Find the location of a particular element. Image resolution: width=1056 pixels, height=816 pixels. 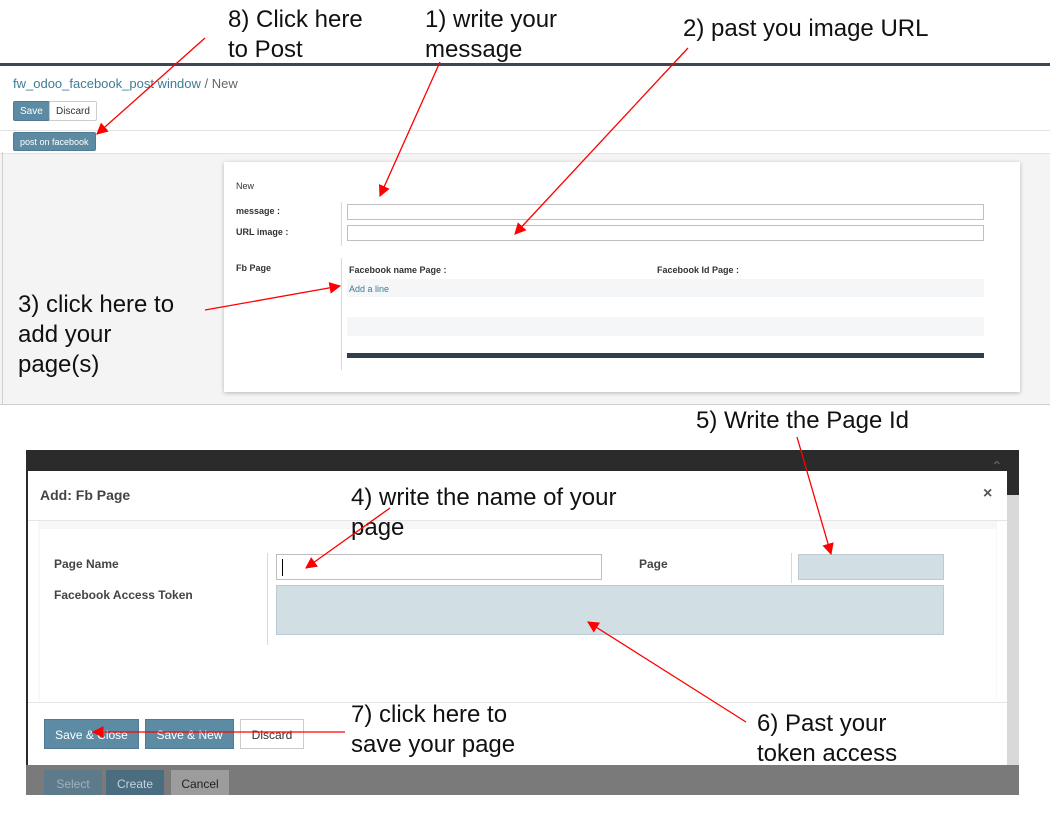

add-line-link: Add a line is located at coordinates (369, 289).